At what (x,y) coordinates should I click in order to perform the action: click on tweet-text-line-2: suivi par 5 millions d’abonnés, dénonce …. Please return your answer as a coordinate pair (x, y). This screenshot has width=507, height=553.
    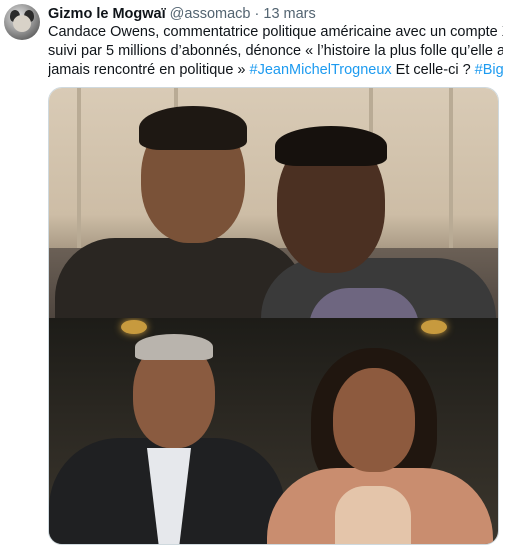
    Looking at the image, I should click on (275, 51).